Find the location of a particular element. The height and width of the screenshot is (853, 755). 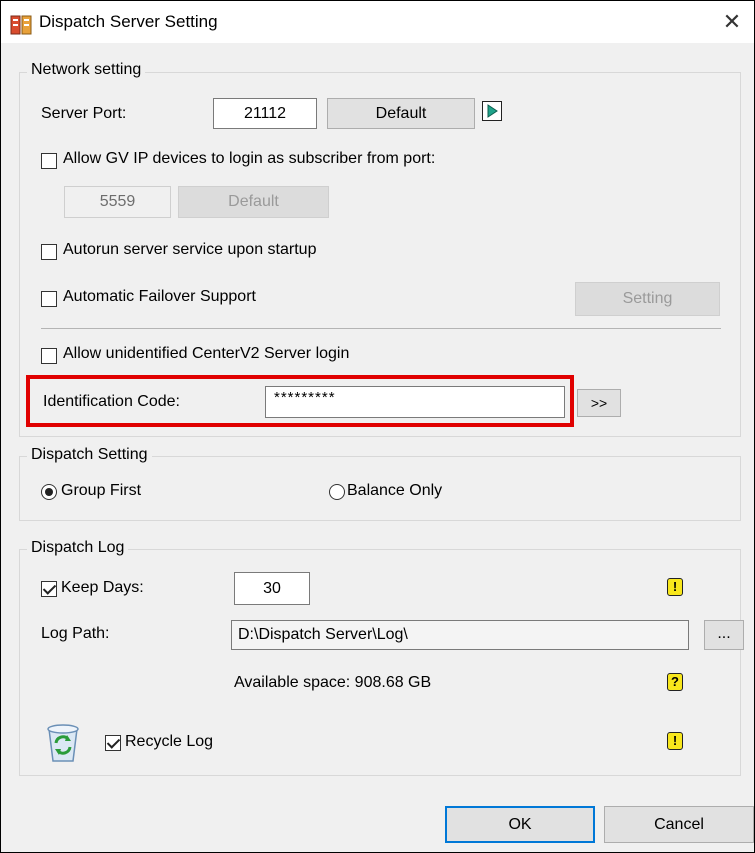

recycle-log-label: Recycle Log is located at coordinates (169, 741).